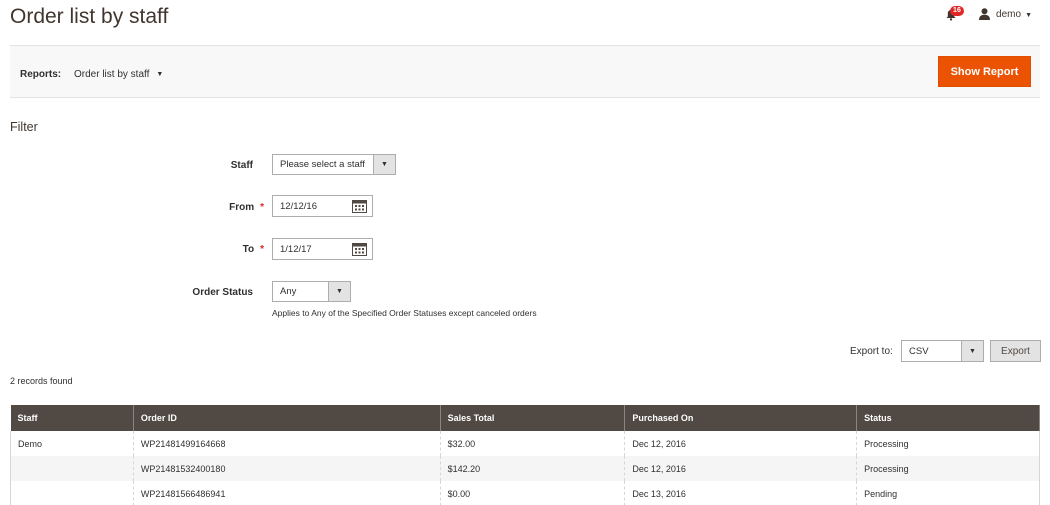 The height and width of the screenshot is (505, 1050). Describe the element at coordinates (948, 418) in the screenshot. I see `column-header-status: Status` at that location.